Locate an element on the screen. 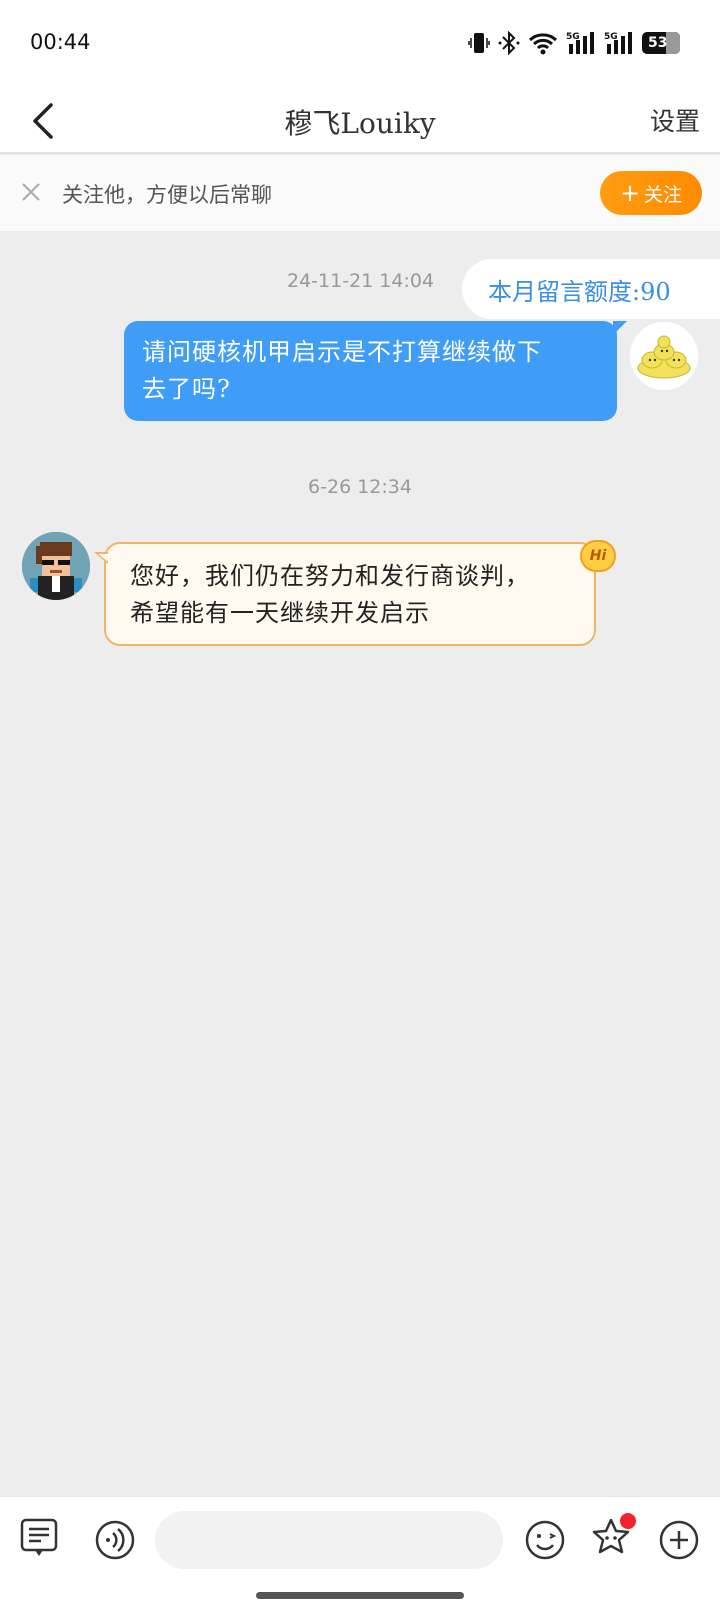  voice-button is located at coordinates (115, 1540).